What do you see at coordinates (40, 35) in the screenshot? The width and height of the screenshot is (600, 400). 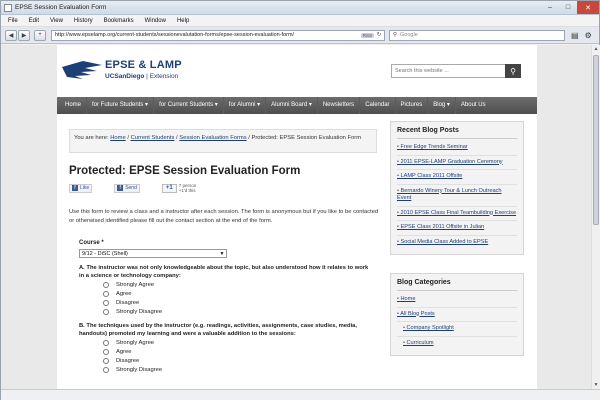 I see `new-tab-button: +` at bounding box center [40, 35].